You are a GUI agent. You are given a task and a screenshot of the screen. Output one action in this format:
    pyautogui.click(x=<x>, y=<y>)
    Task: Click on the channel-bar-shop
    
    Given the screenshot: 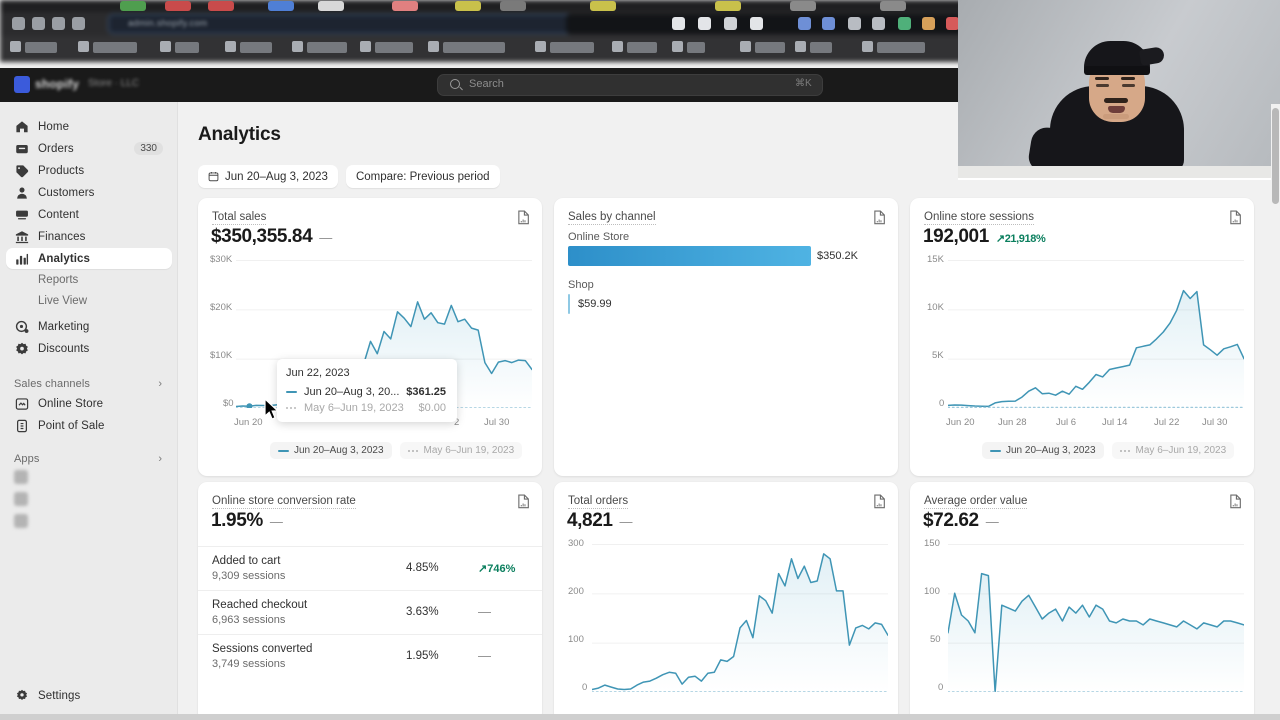 What is the action you would take?
    pyautogui.click(x=569, y=304)
    